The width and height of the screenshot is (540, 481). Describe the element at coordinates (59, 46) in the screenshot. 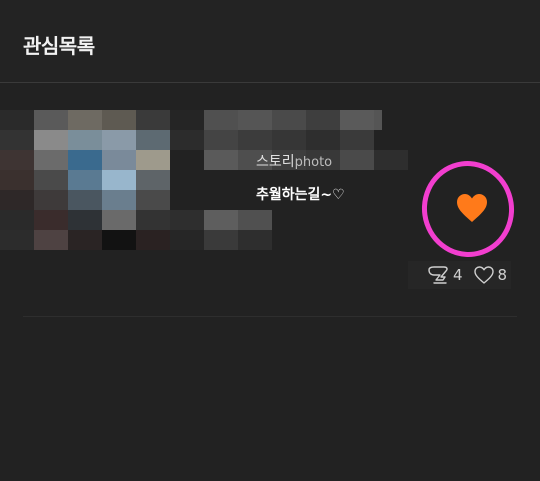

I see `page-title: 관심목록` at that location.